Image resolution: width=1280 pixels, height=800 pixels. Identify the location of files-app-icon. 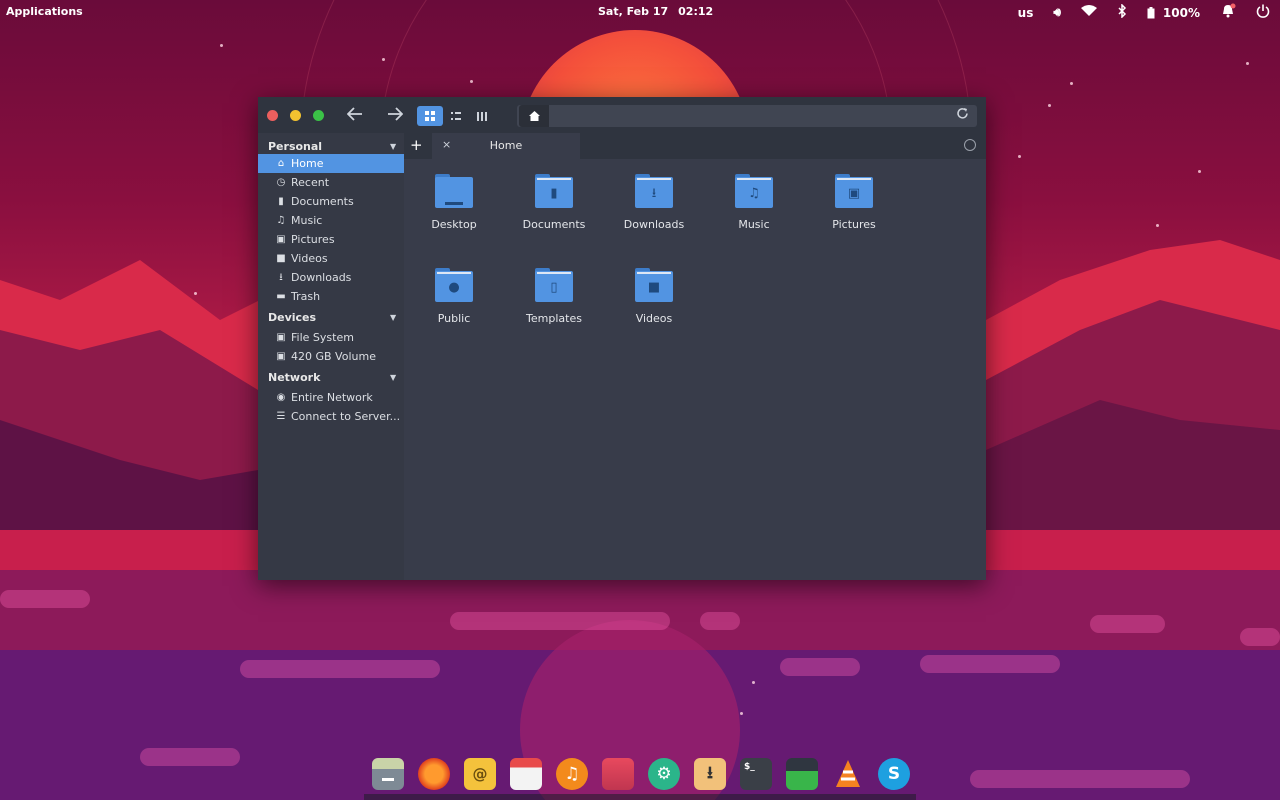
(388, 774).